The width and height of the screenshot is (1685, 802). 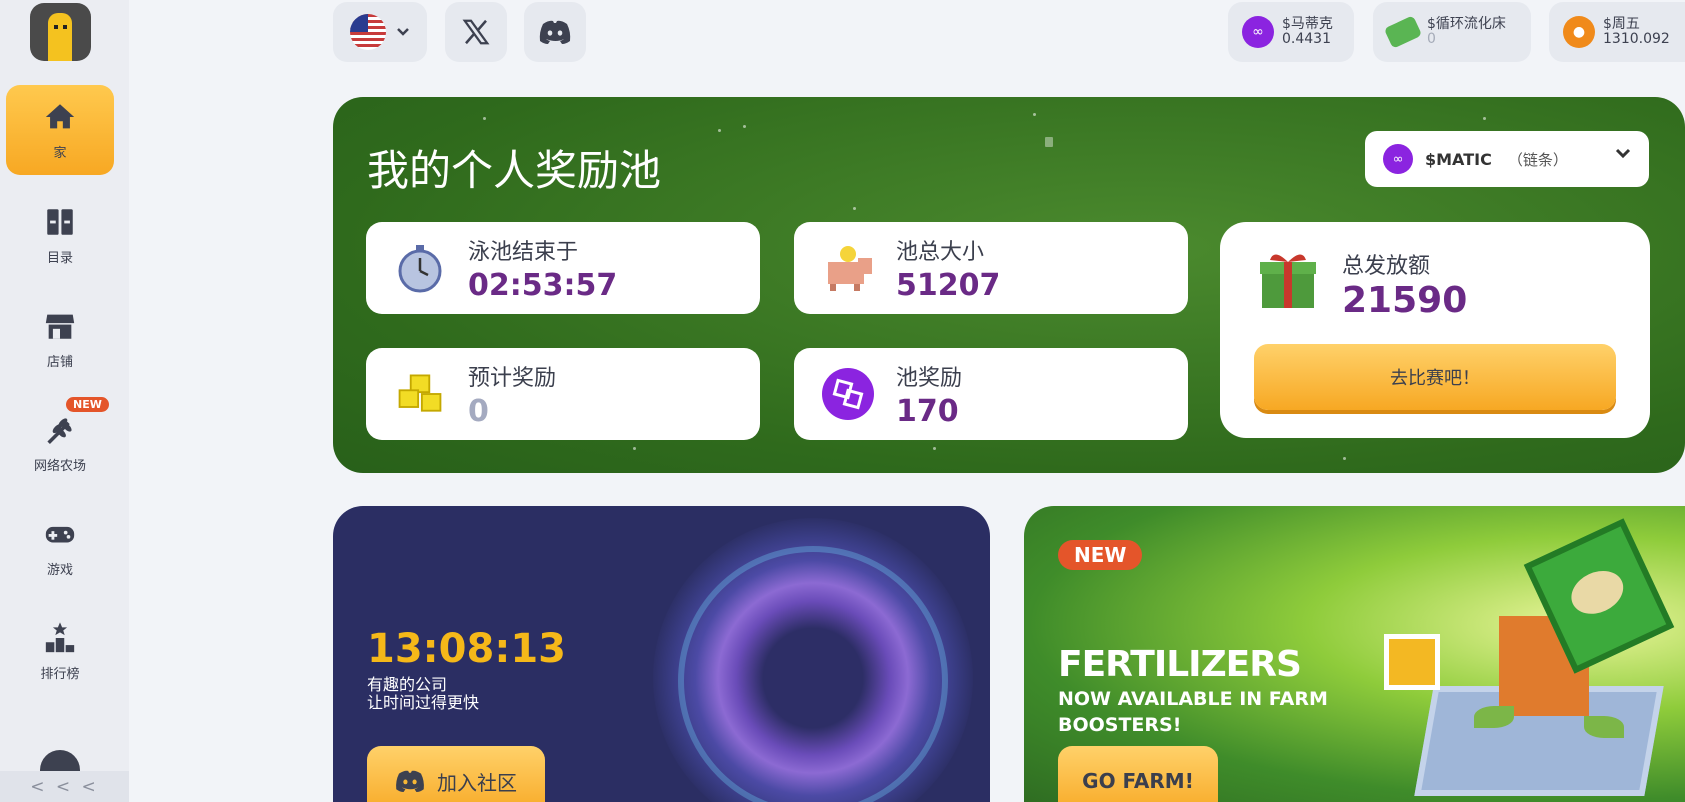 What do you see at coordinates (60, 761) in the screenshot?
I see `more-icon` at bounding box center [60, 761].